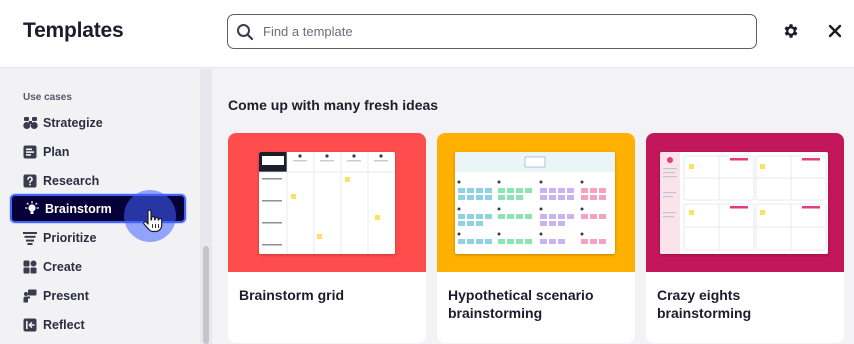 The height and width of the screenshot is (344, 854). I want to click on close-button, so click(835, 31).